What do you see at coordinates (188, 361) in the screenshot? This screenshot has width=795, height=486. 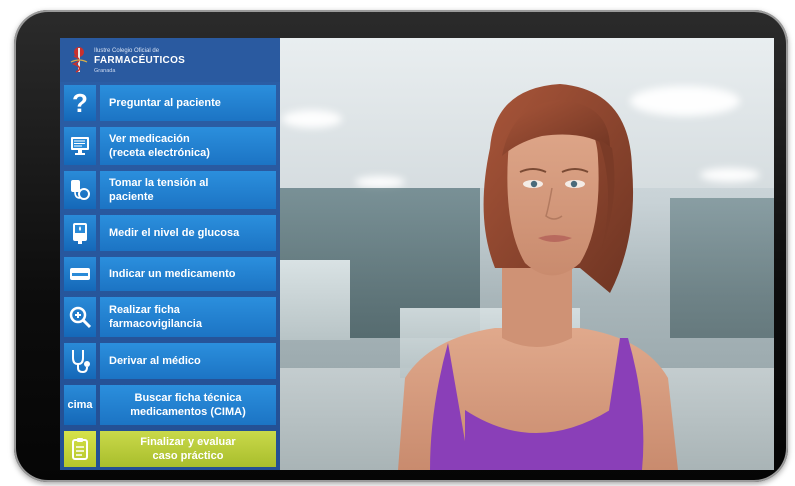 I see `derivar-button: Derivar al médico` at bounding box center [188, 361].